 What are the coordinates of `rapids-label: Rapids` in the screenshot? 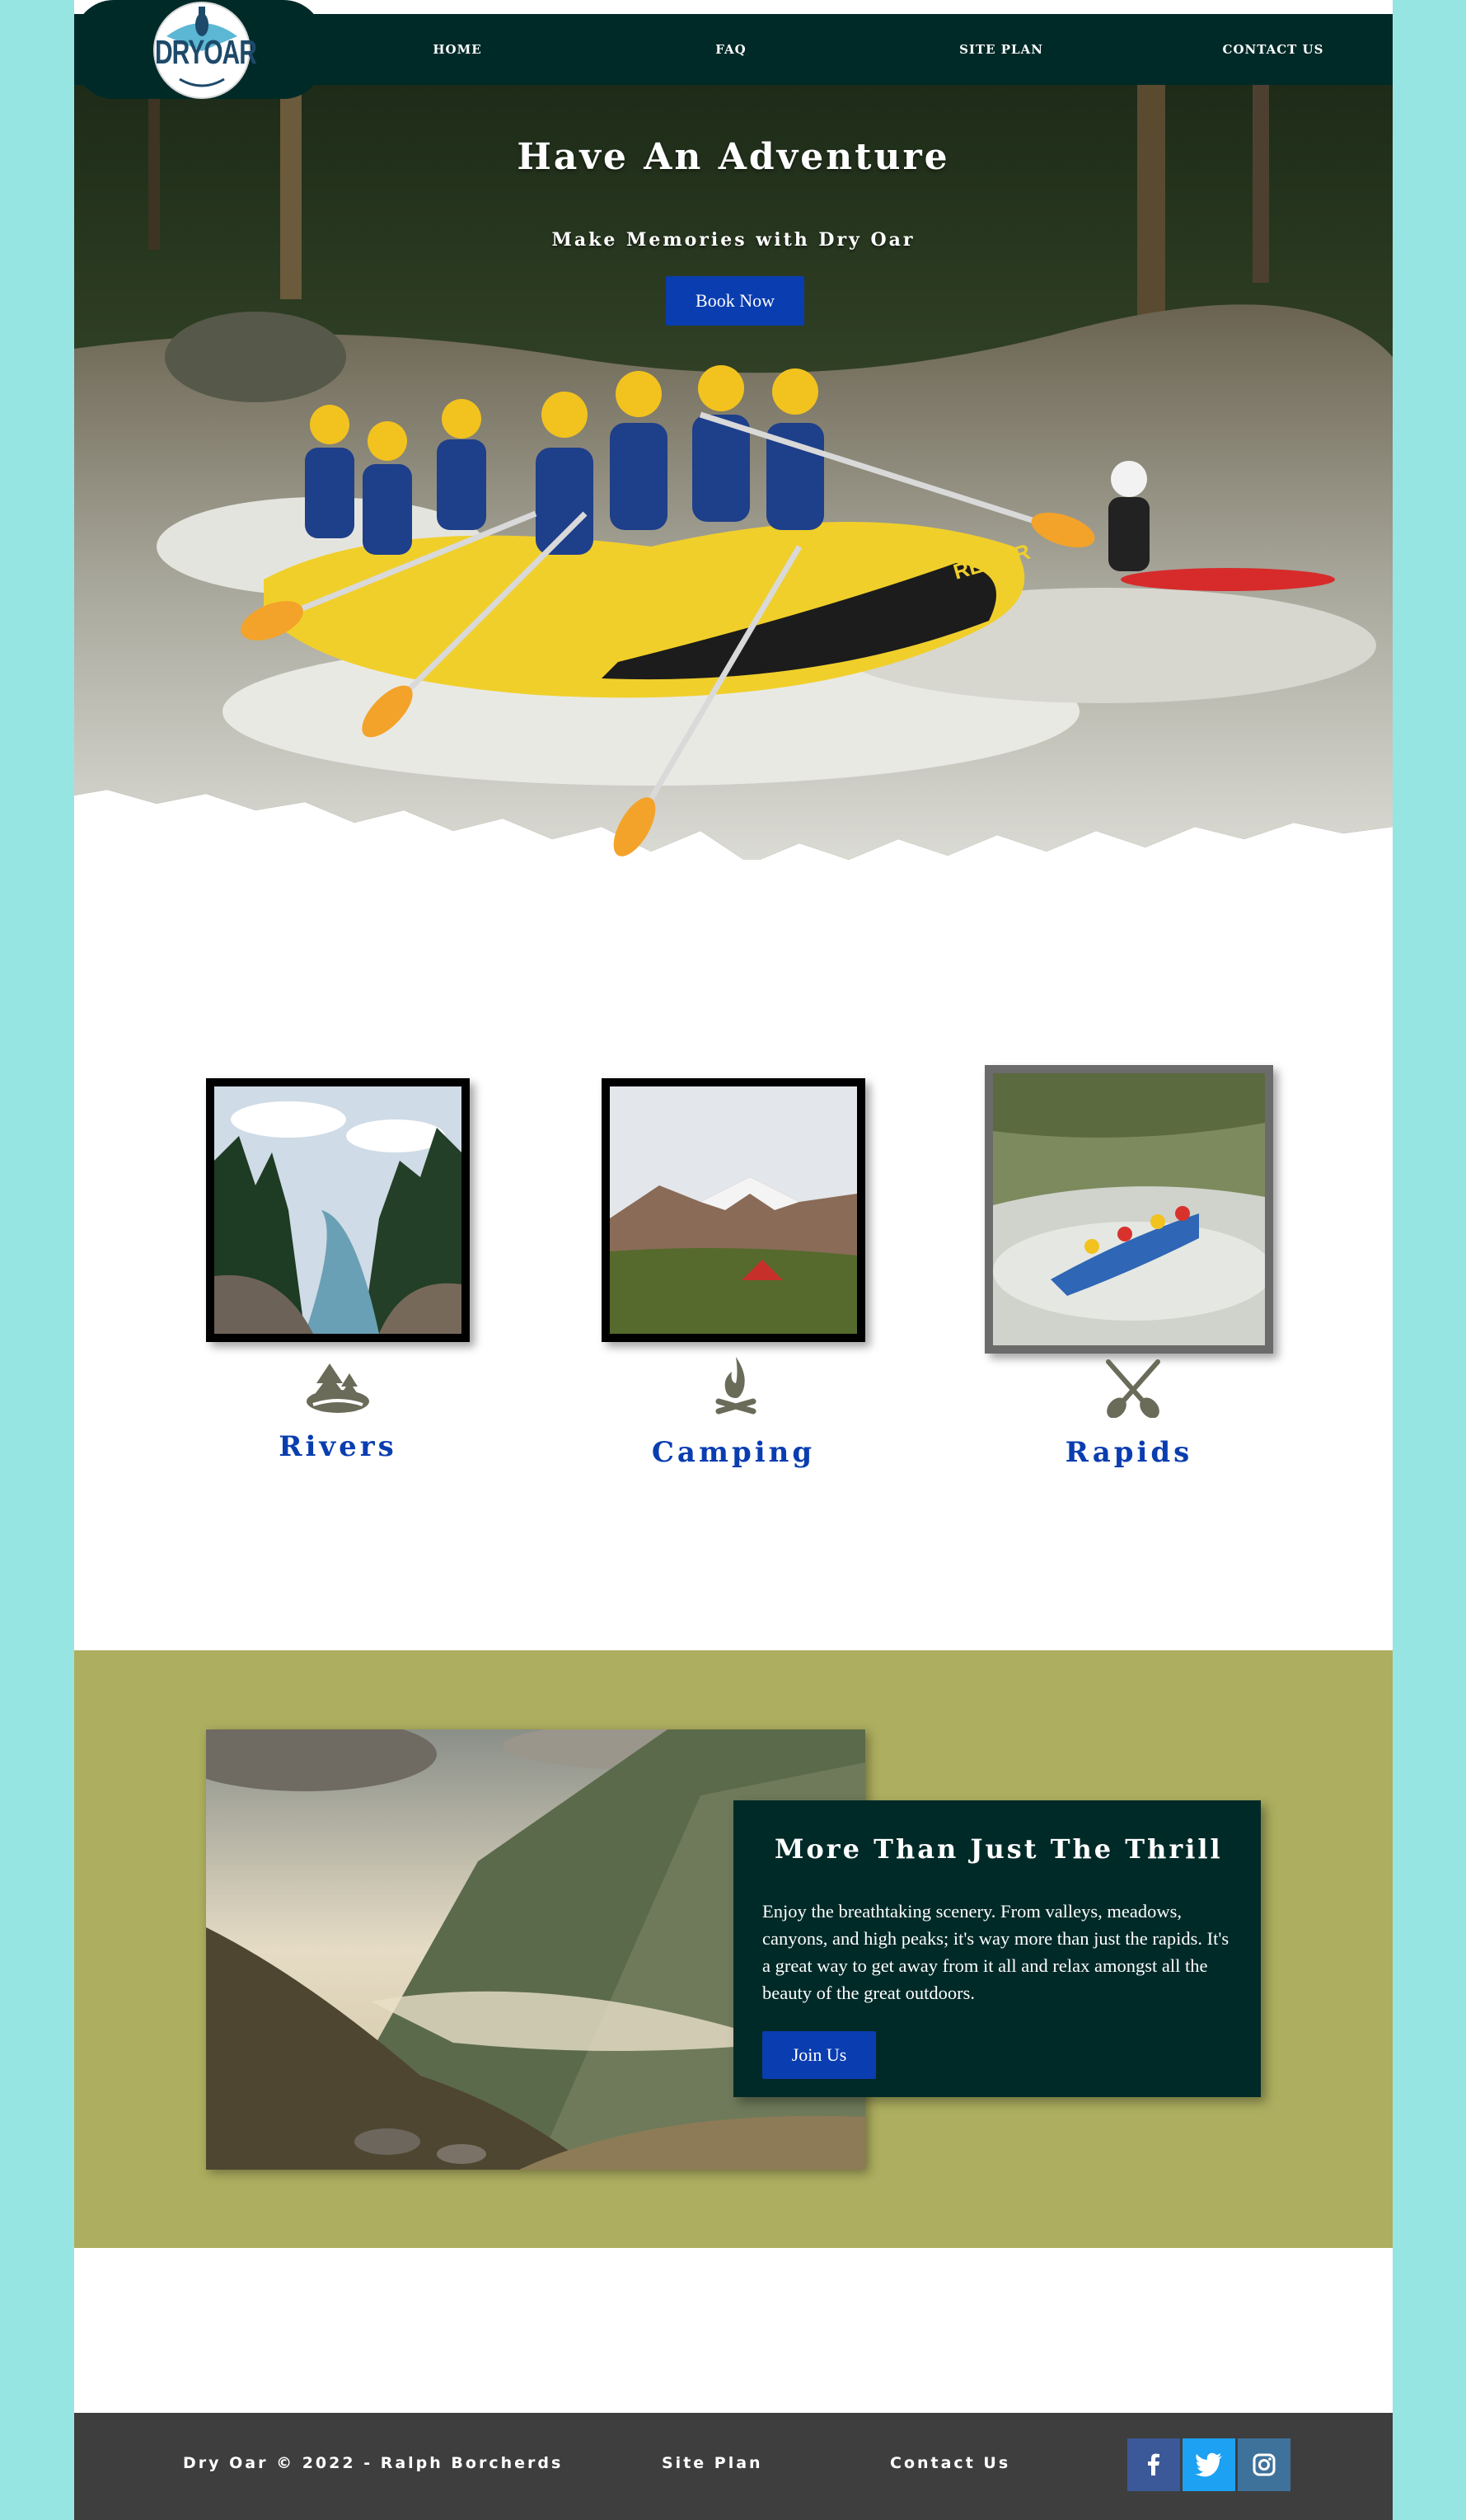 It's located at (1129, 1452).